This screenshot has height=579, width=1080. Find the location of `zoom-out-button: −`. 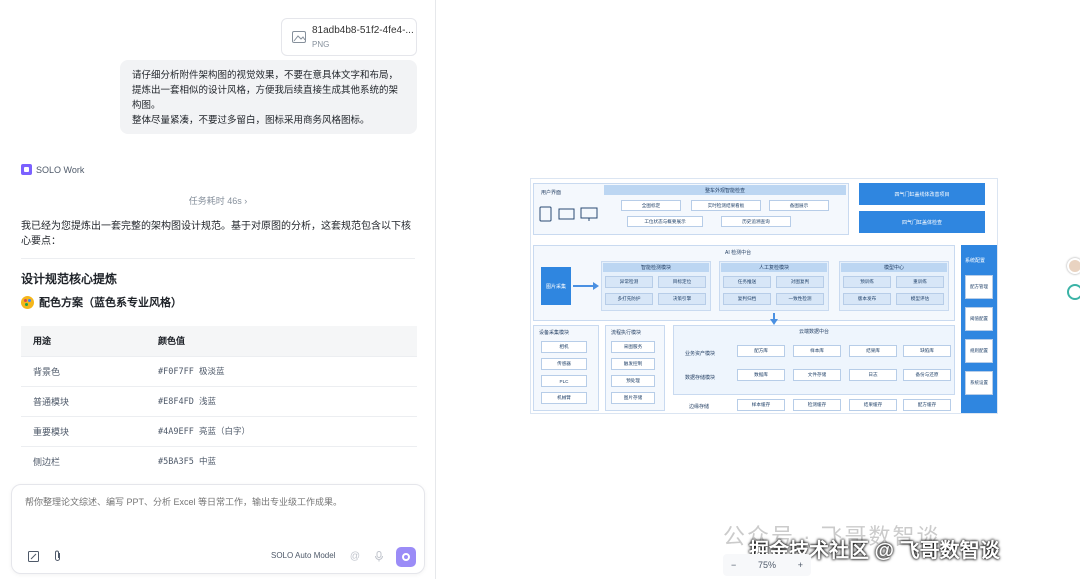

zoom-out-button: − is located at coordinates (733, 565).